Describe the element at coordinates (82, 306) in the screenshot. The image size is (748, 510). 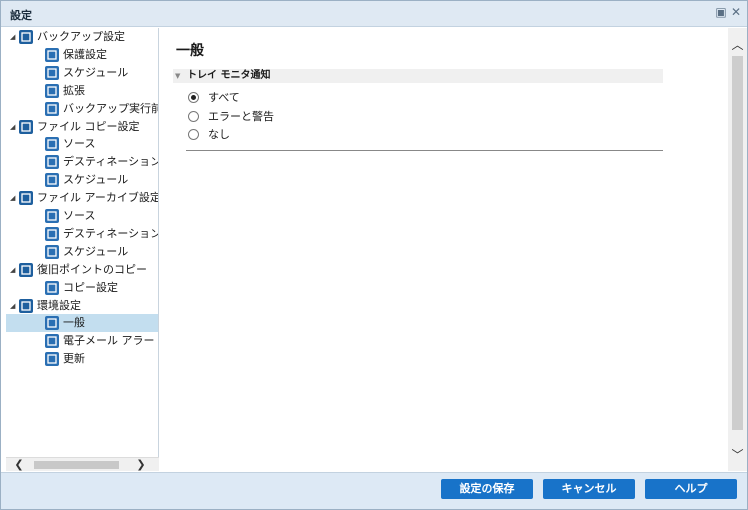
I see `tree-item: ◢ 環境設定` at that location.